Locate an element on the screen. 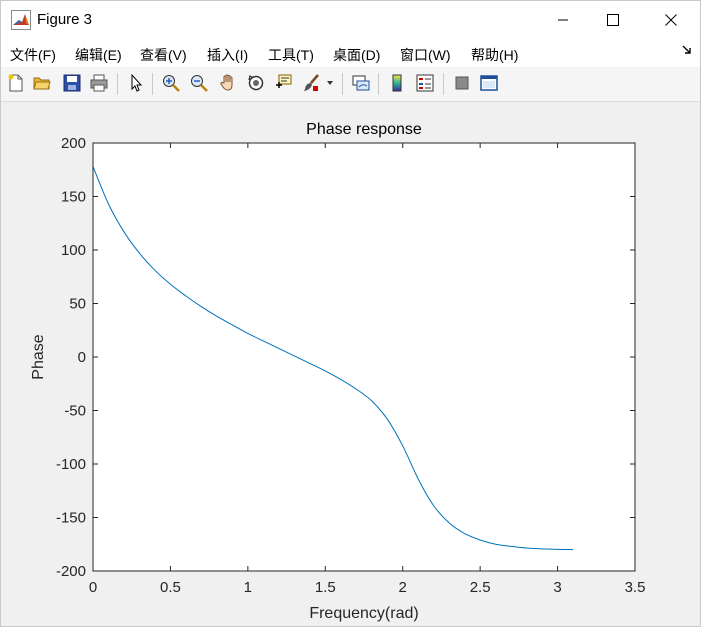 This screenshot has width=701, height=627. close-button is located at coordinates (671, 20).